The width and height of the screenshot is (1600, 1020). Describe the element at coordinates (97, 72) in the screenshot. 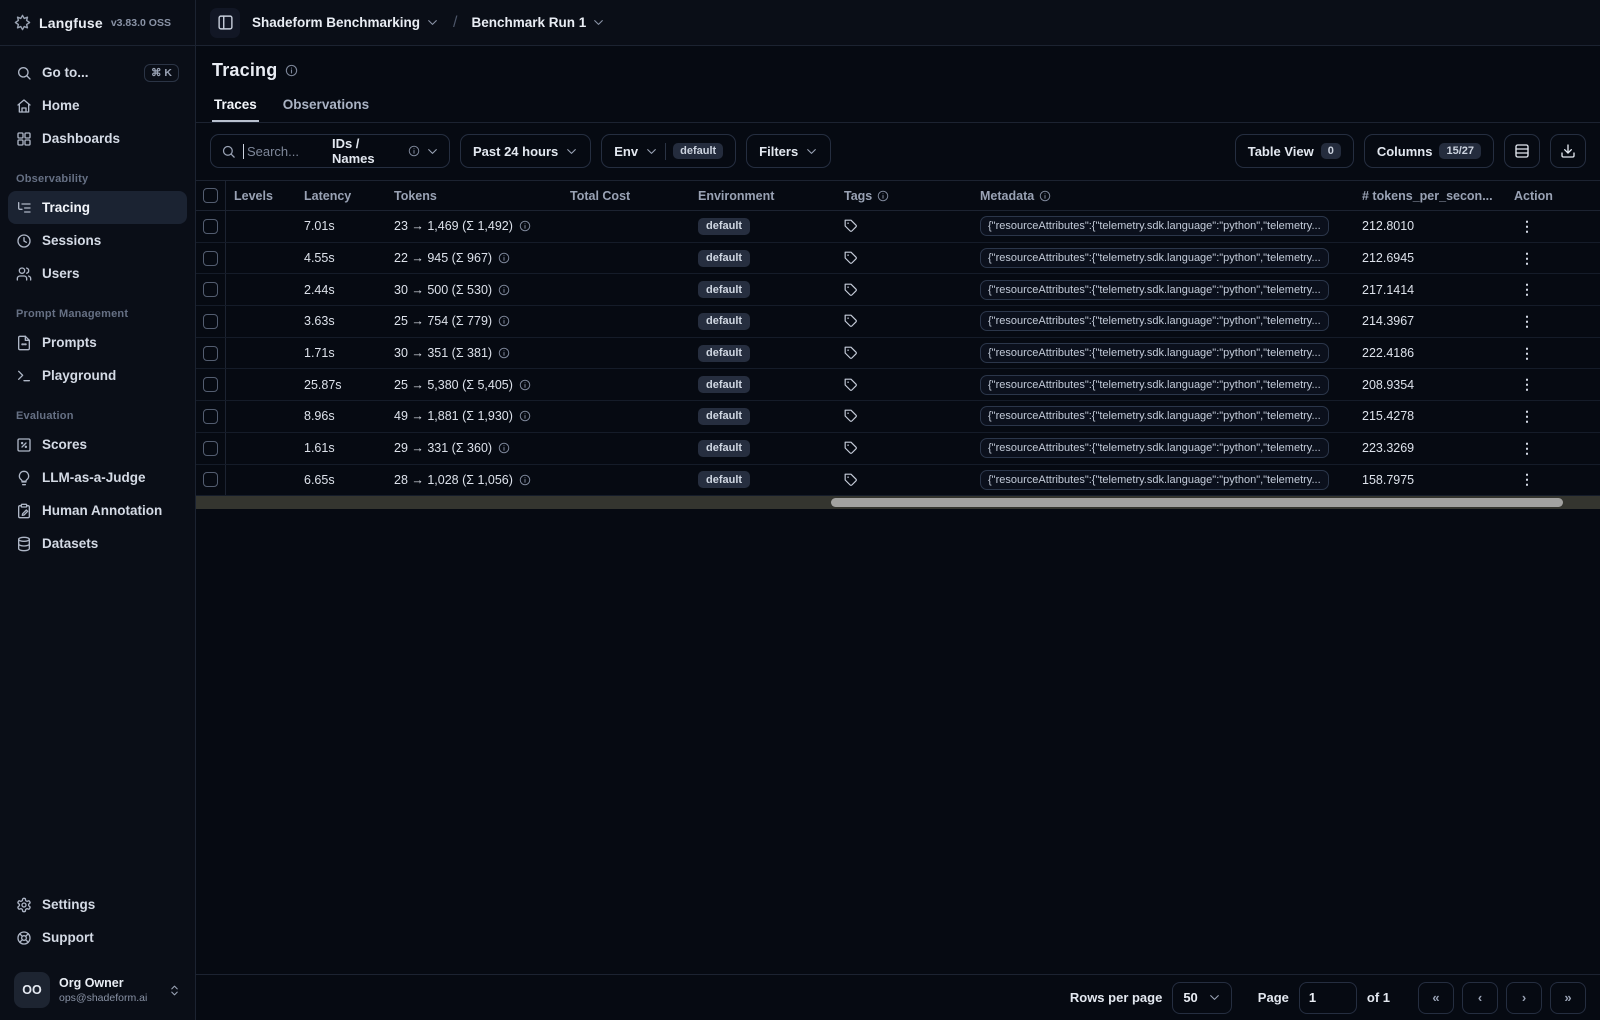

I see `sidebar-item-go-to-: Go to... ⌘ K` at that location.